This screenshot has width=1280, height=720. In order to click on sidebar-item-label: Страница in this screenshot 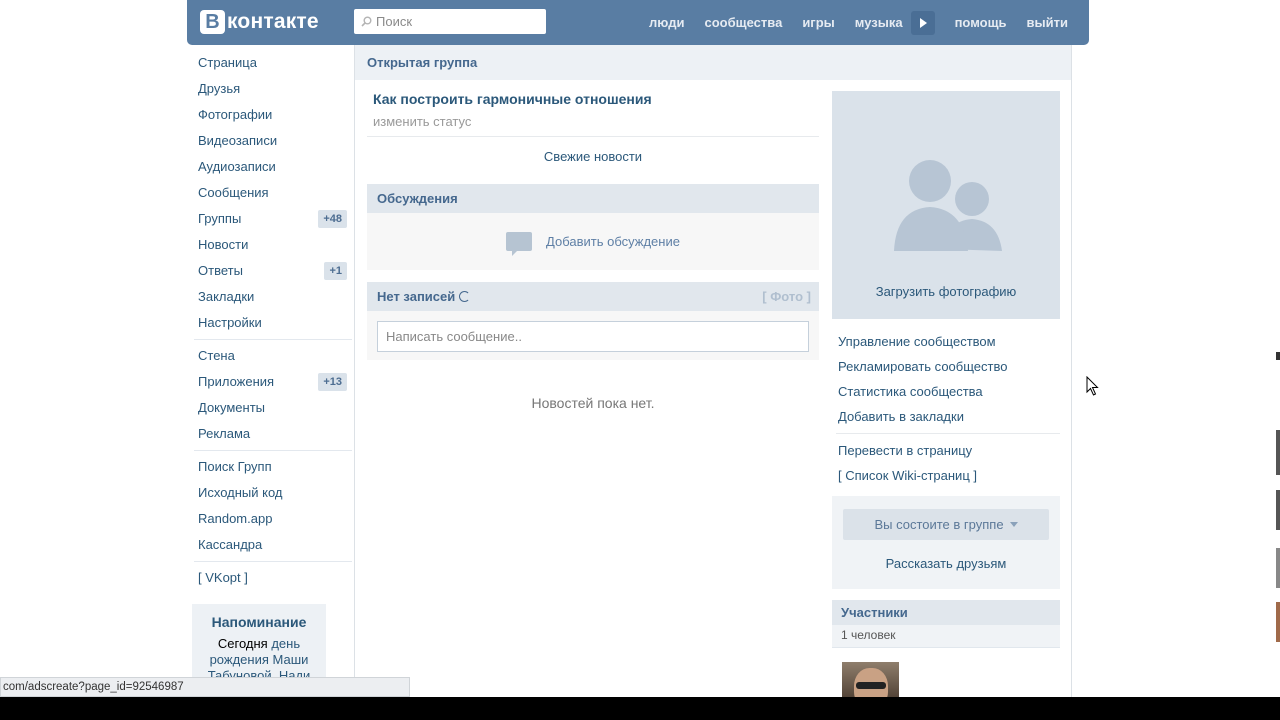, I will do `click(227, 62)`.